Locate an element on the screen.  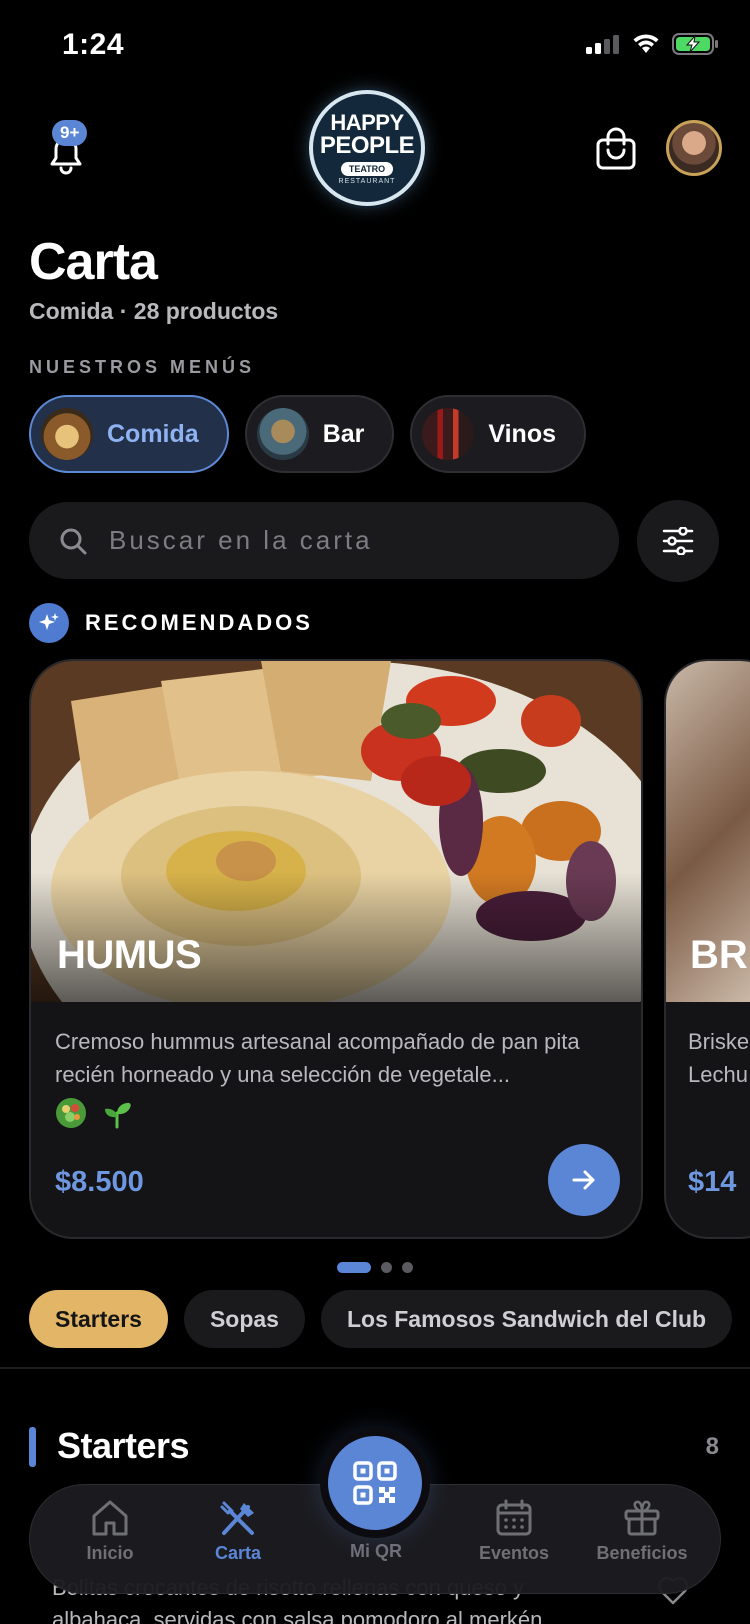
logo-text-line1: HAPPY is located at coordinates (367, 122).